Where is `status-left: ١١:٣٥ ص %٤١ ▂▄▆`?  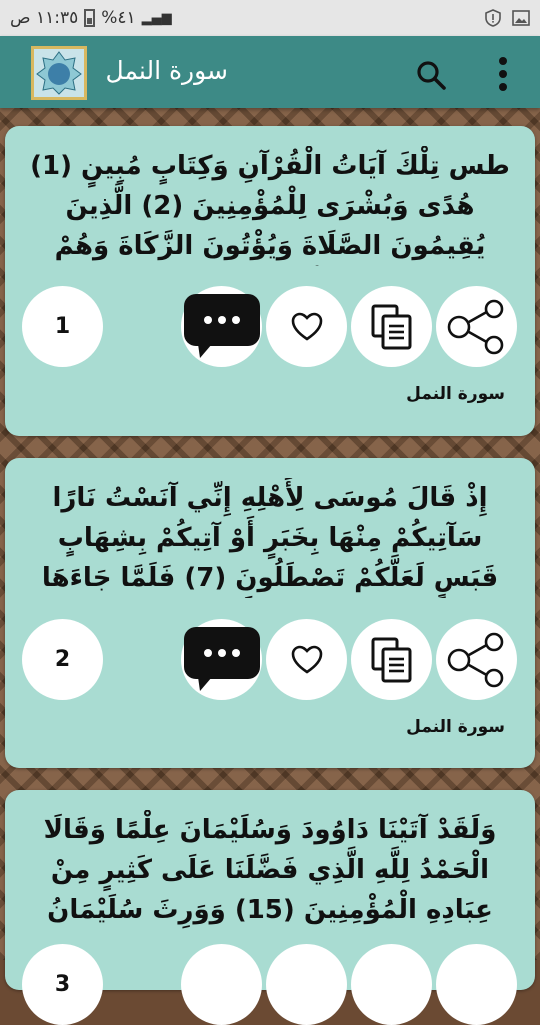 status-left: ١١:٣٥ ص %٤١ ▂▄▆ is located at coordinates (91, 18).